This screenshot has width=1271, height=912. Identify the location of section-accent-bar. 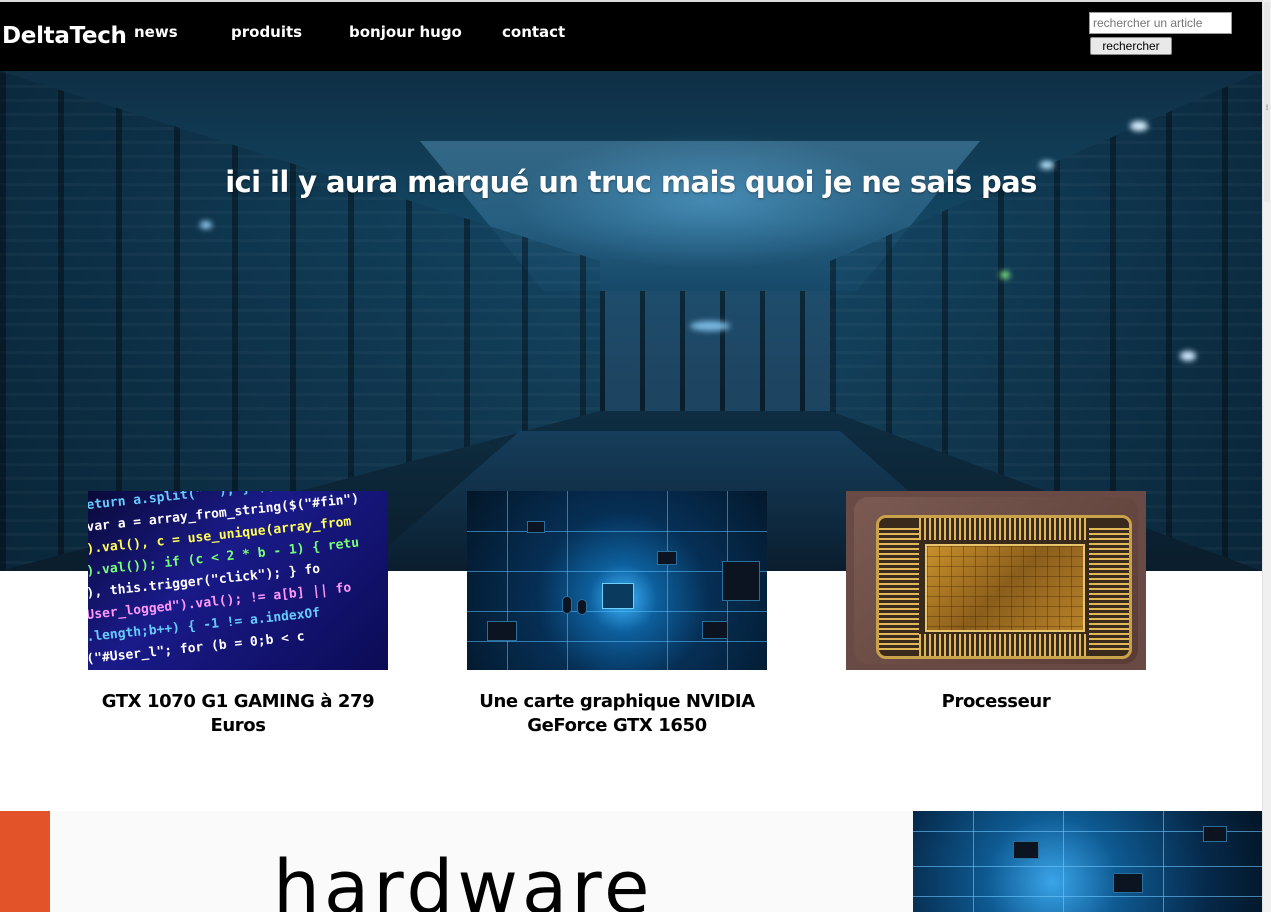
(25, 861).